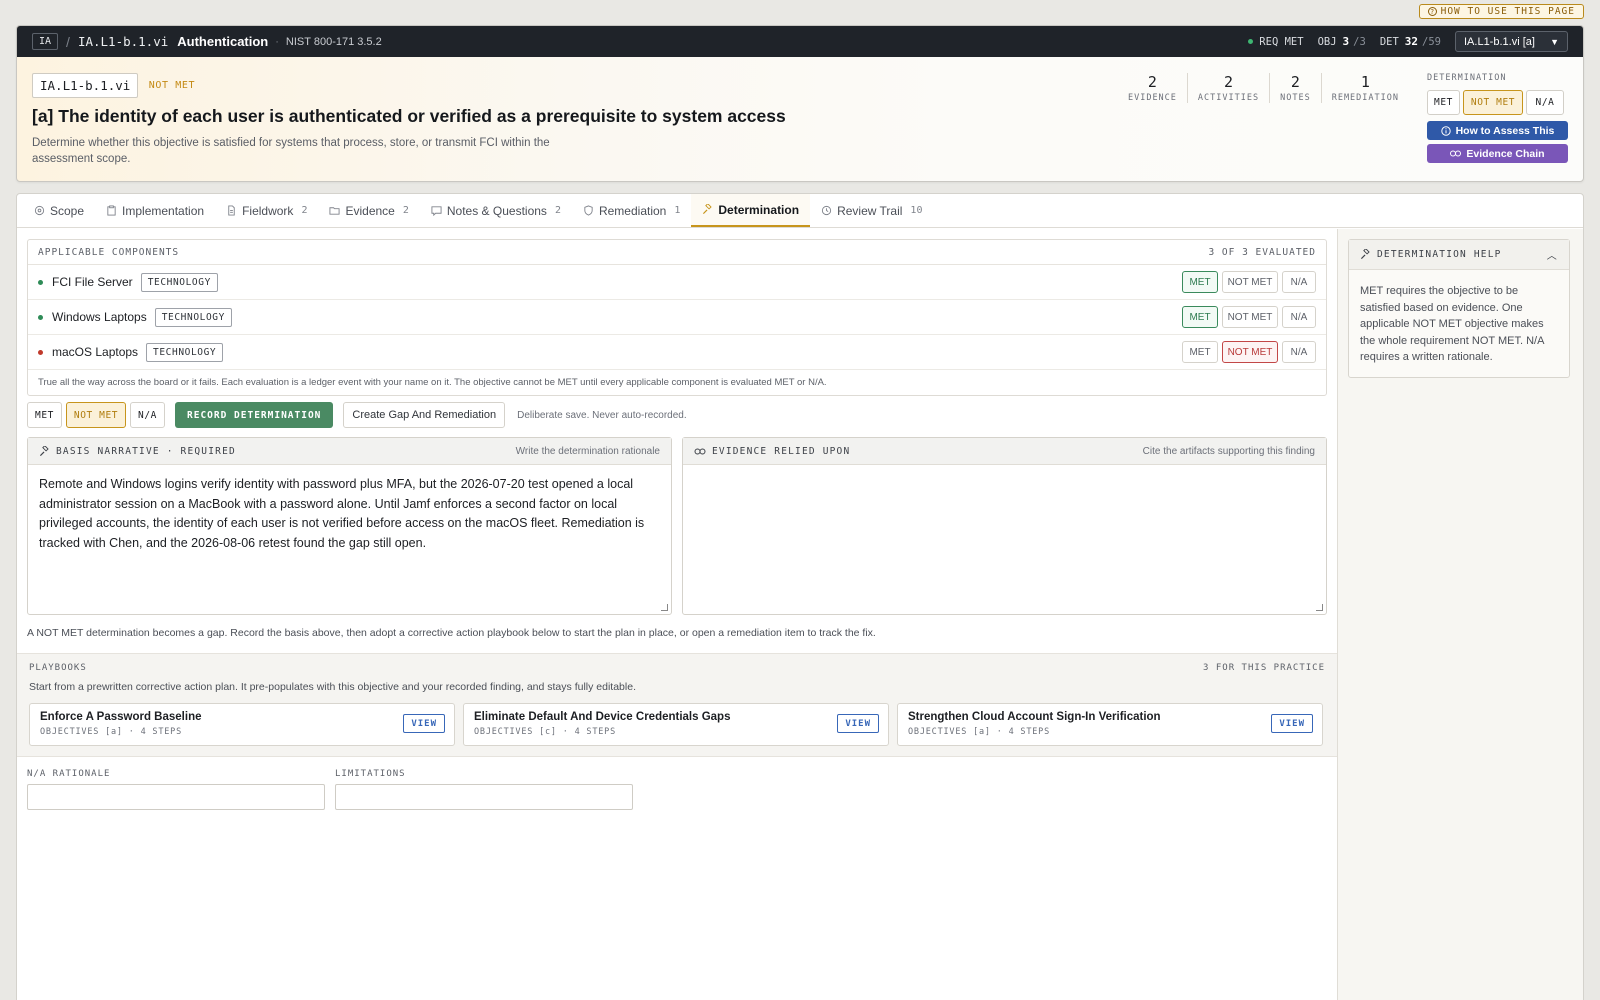 This screenshot has height=1000, width=1600. I want to click on tab-label: Scope, so click(67, 210).